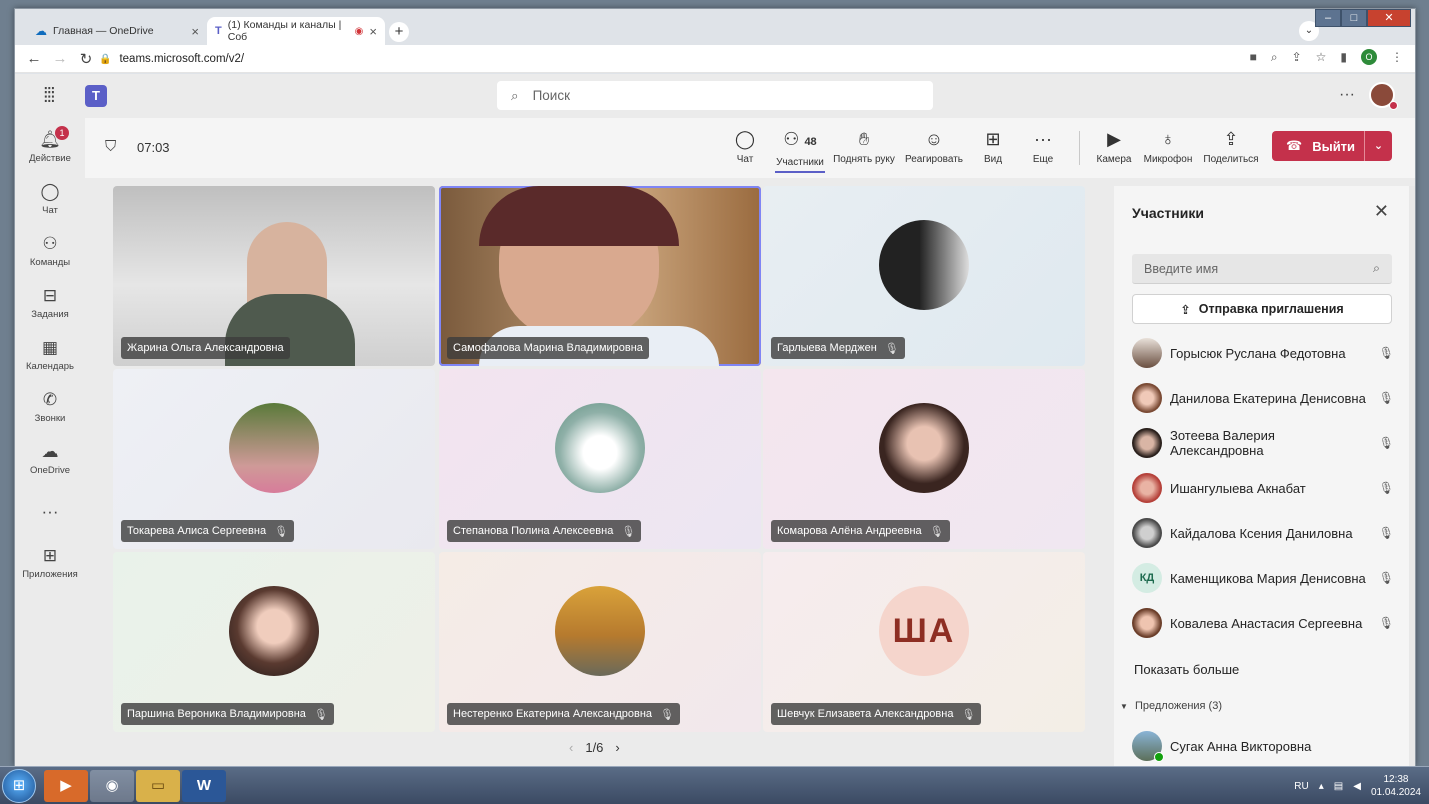 The width and height of the screenshot is (1429, 804). I want to click on video-tile: Токарева Алиса Сергеевна 🎙︎, so click(274, 459).